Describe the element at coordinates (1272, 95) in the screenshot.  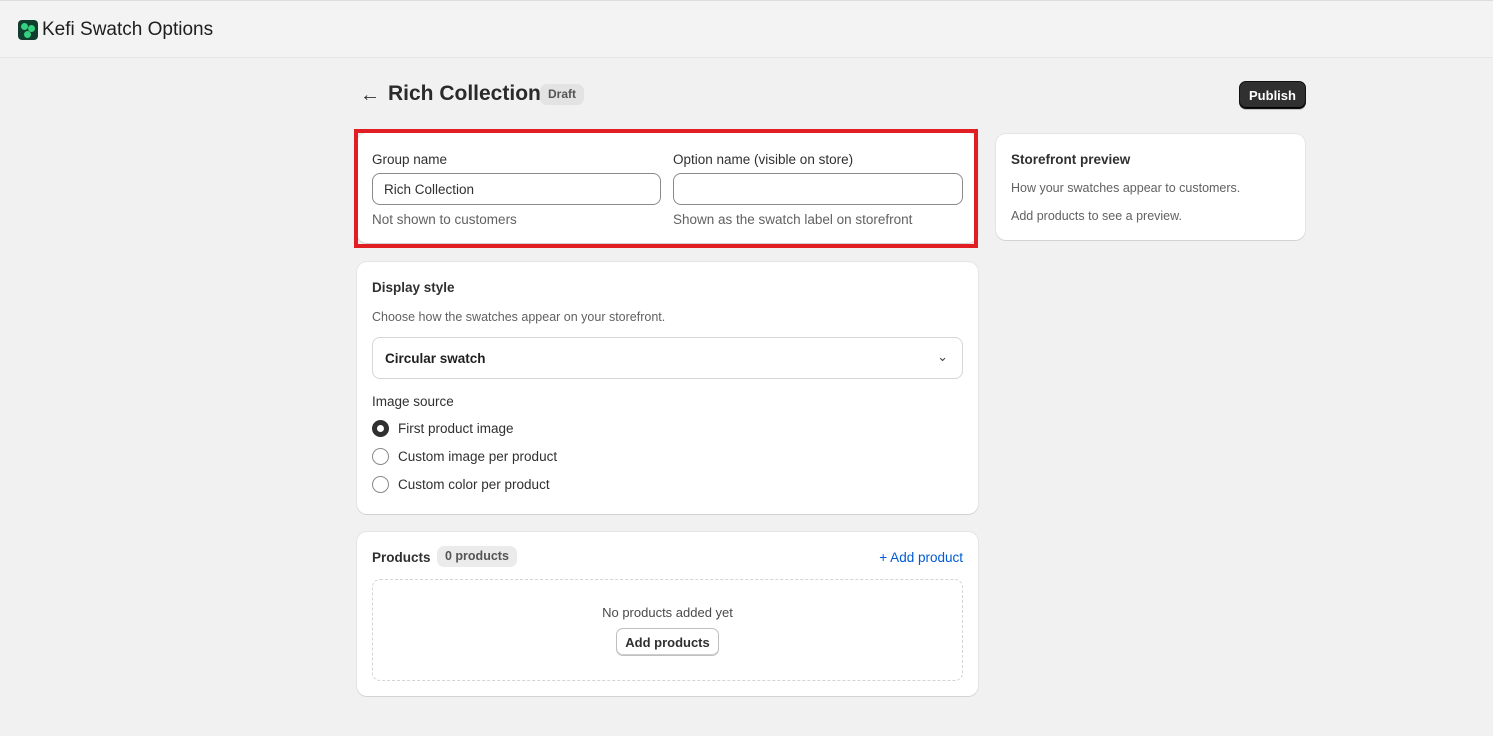
I see `publish-button: Publish` at that location.